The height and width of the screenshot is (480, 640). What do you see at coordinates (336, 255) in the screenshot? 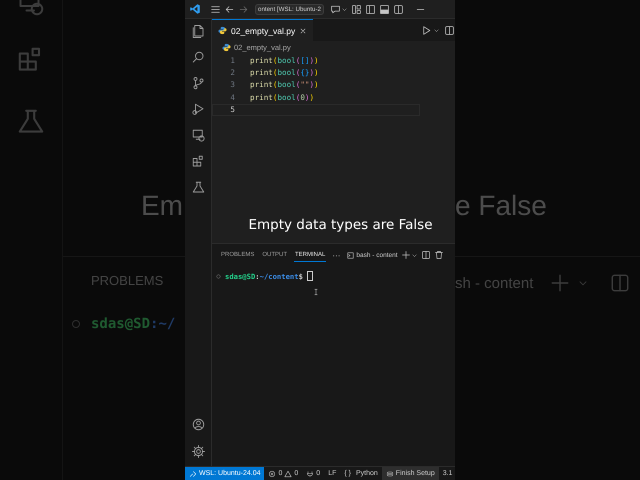
I see `more-actions: ···` at bounding box center [336, 255].